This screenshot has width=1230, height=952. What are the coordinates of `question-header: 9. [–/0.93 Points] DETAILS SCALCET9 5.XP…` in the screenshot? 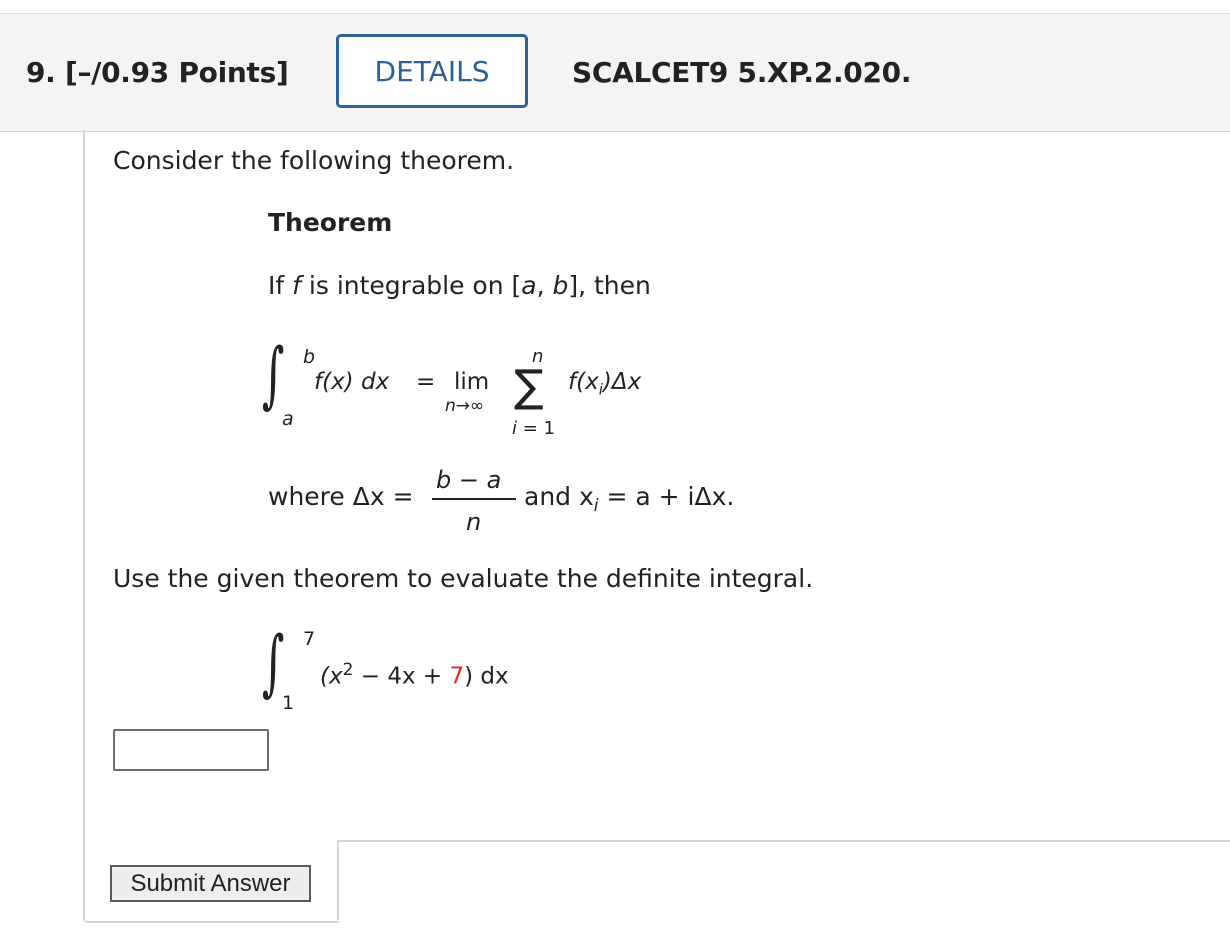 It's located at (615, 72).